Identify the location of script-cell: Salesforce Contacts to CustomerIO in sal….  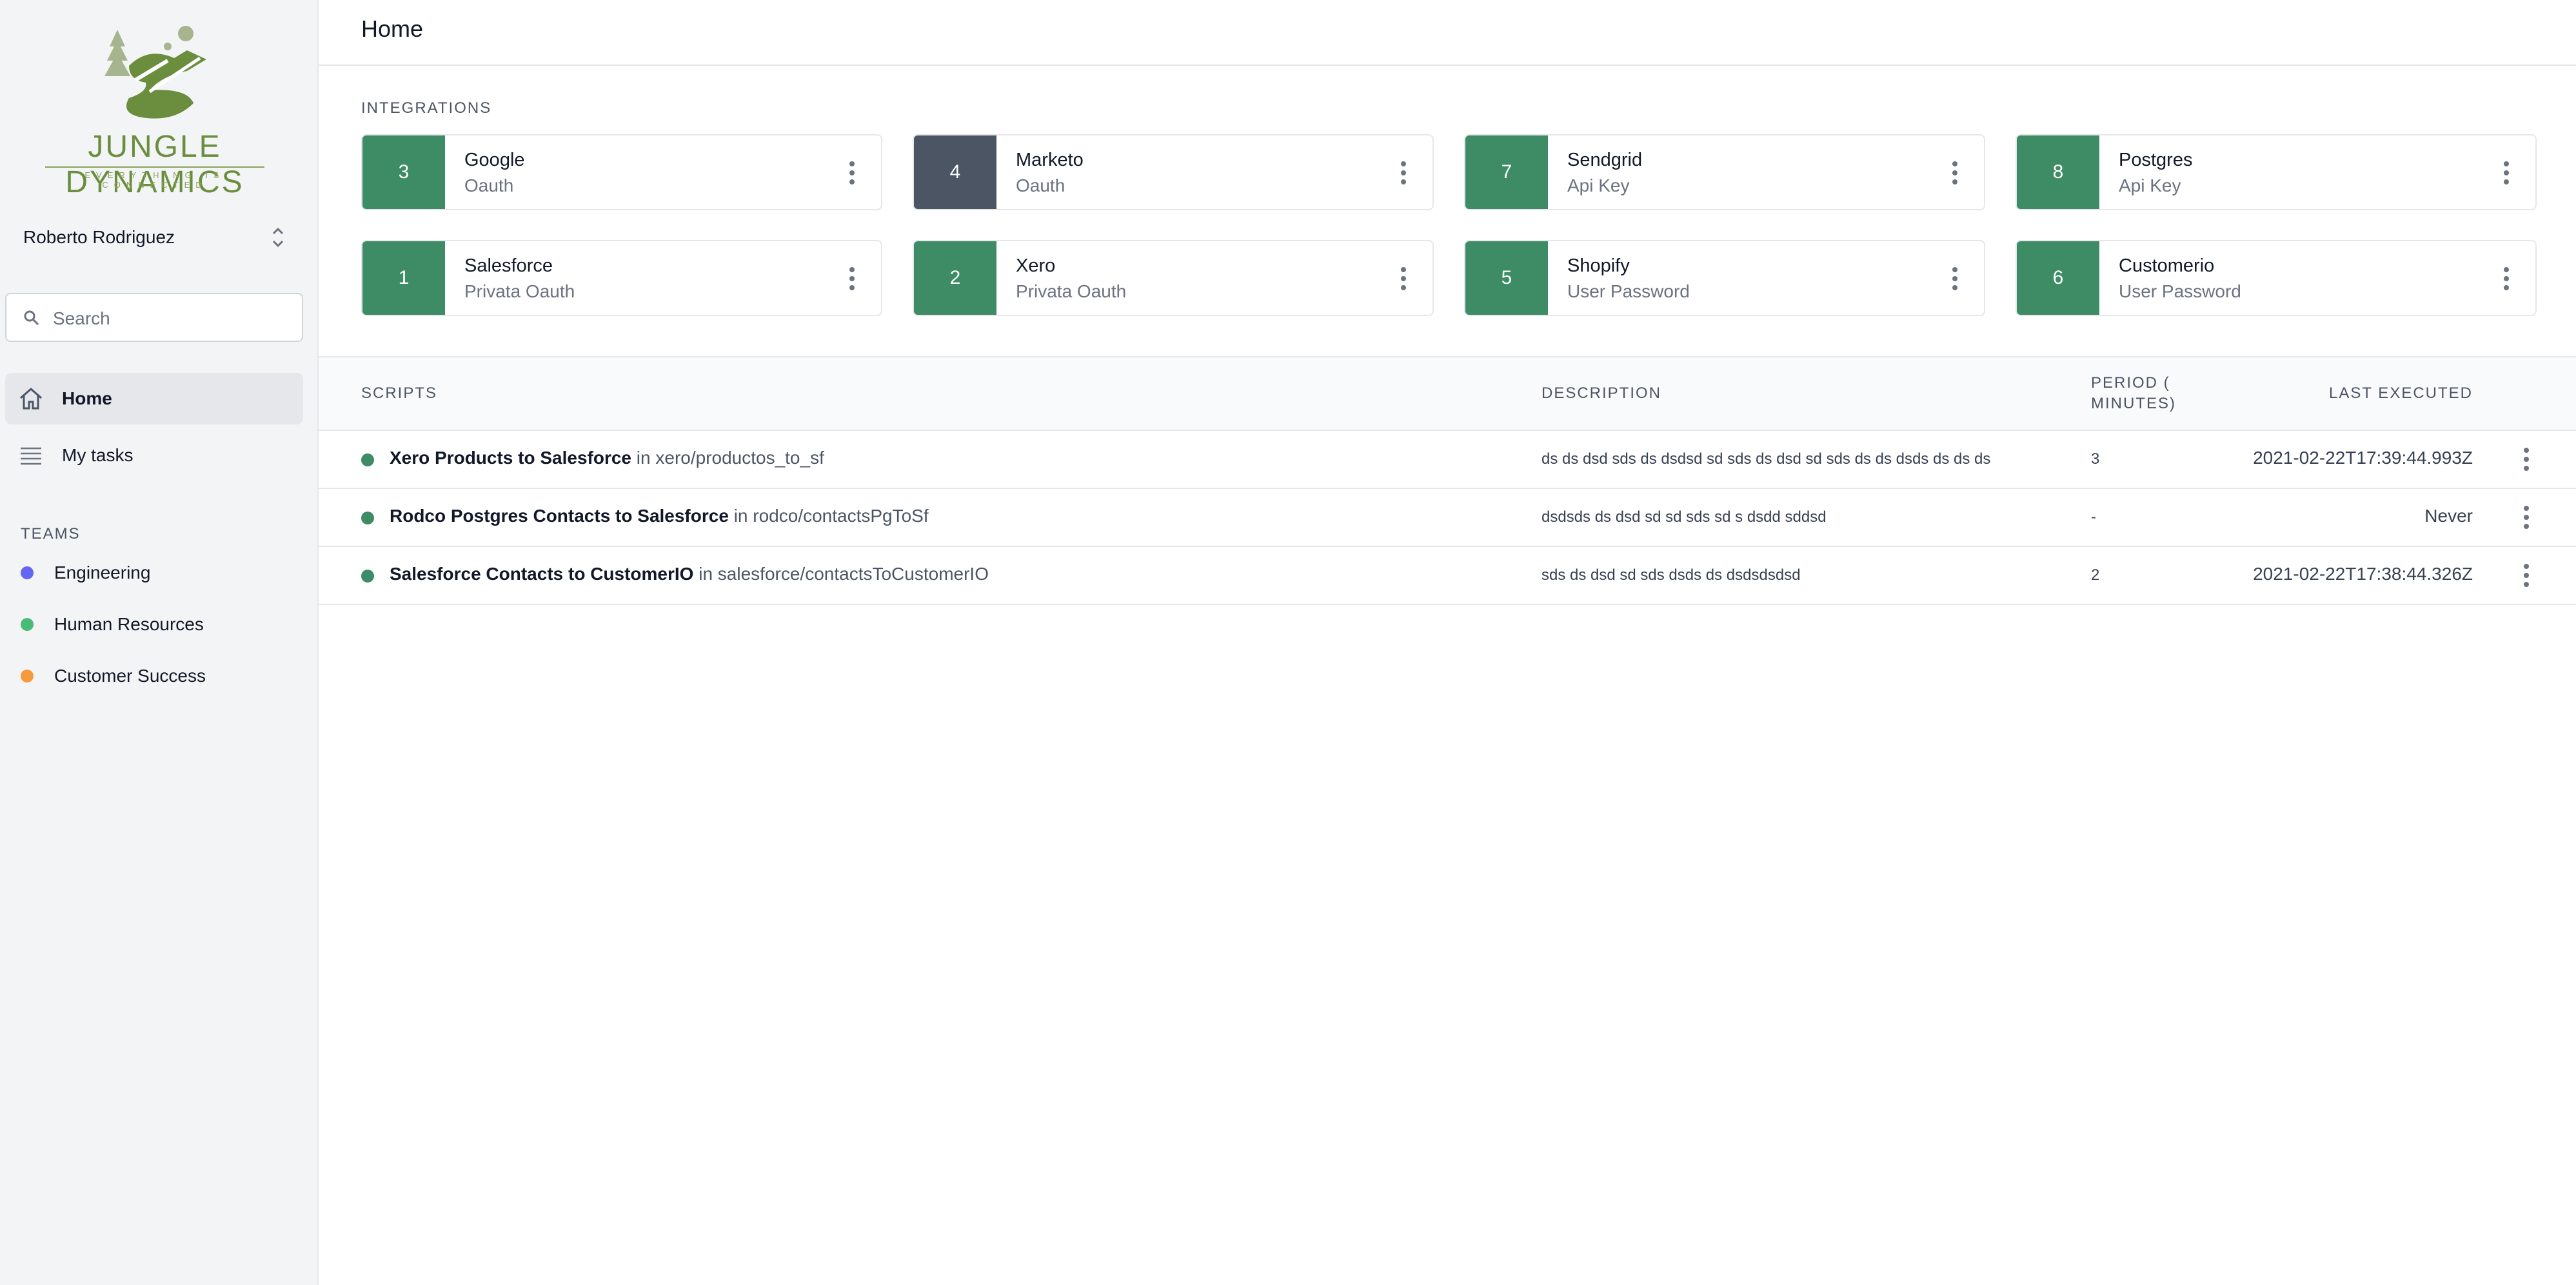
(689, 574).